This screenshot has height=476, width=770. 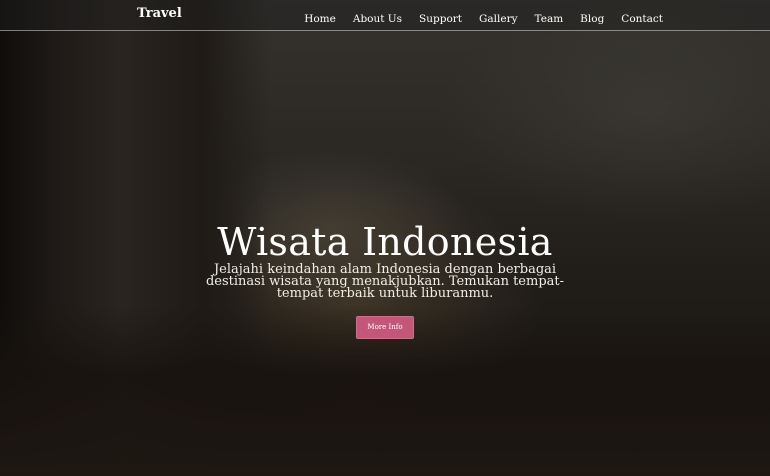 What do you see at coordinates (592, 19) in the screenshot?
I see `nav-link-blog: Blog` at bounding box center [592, 19].